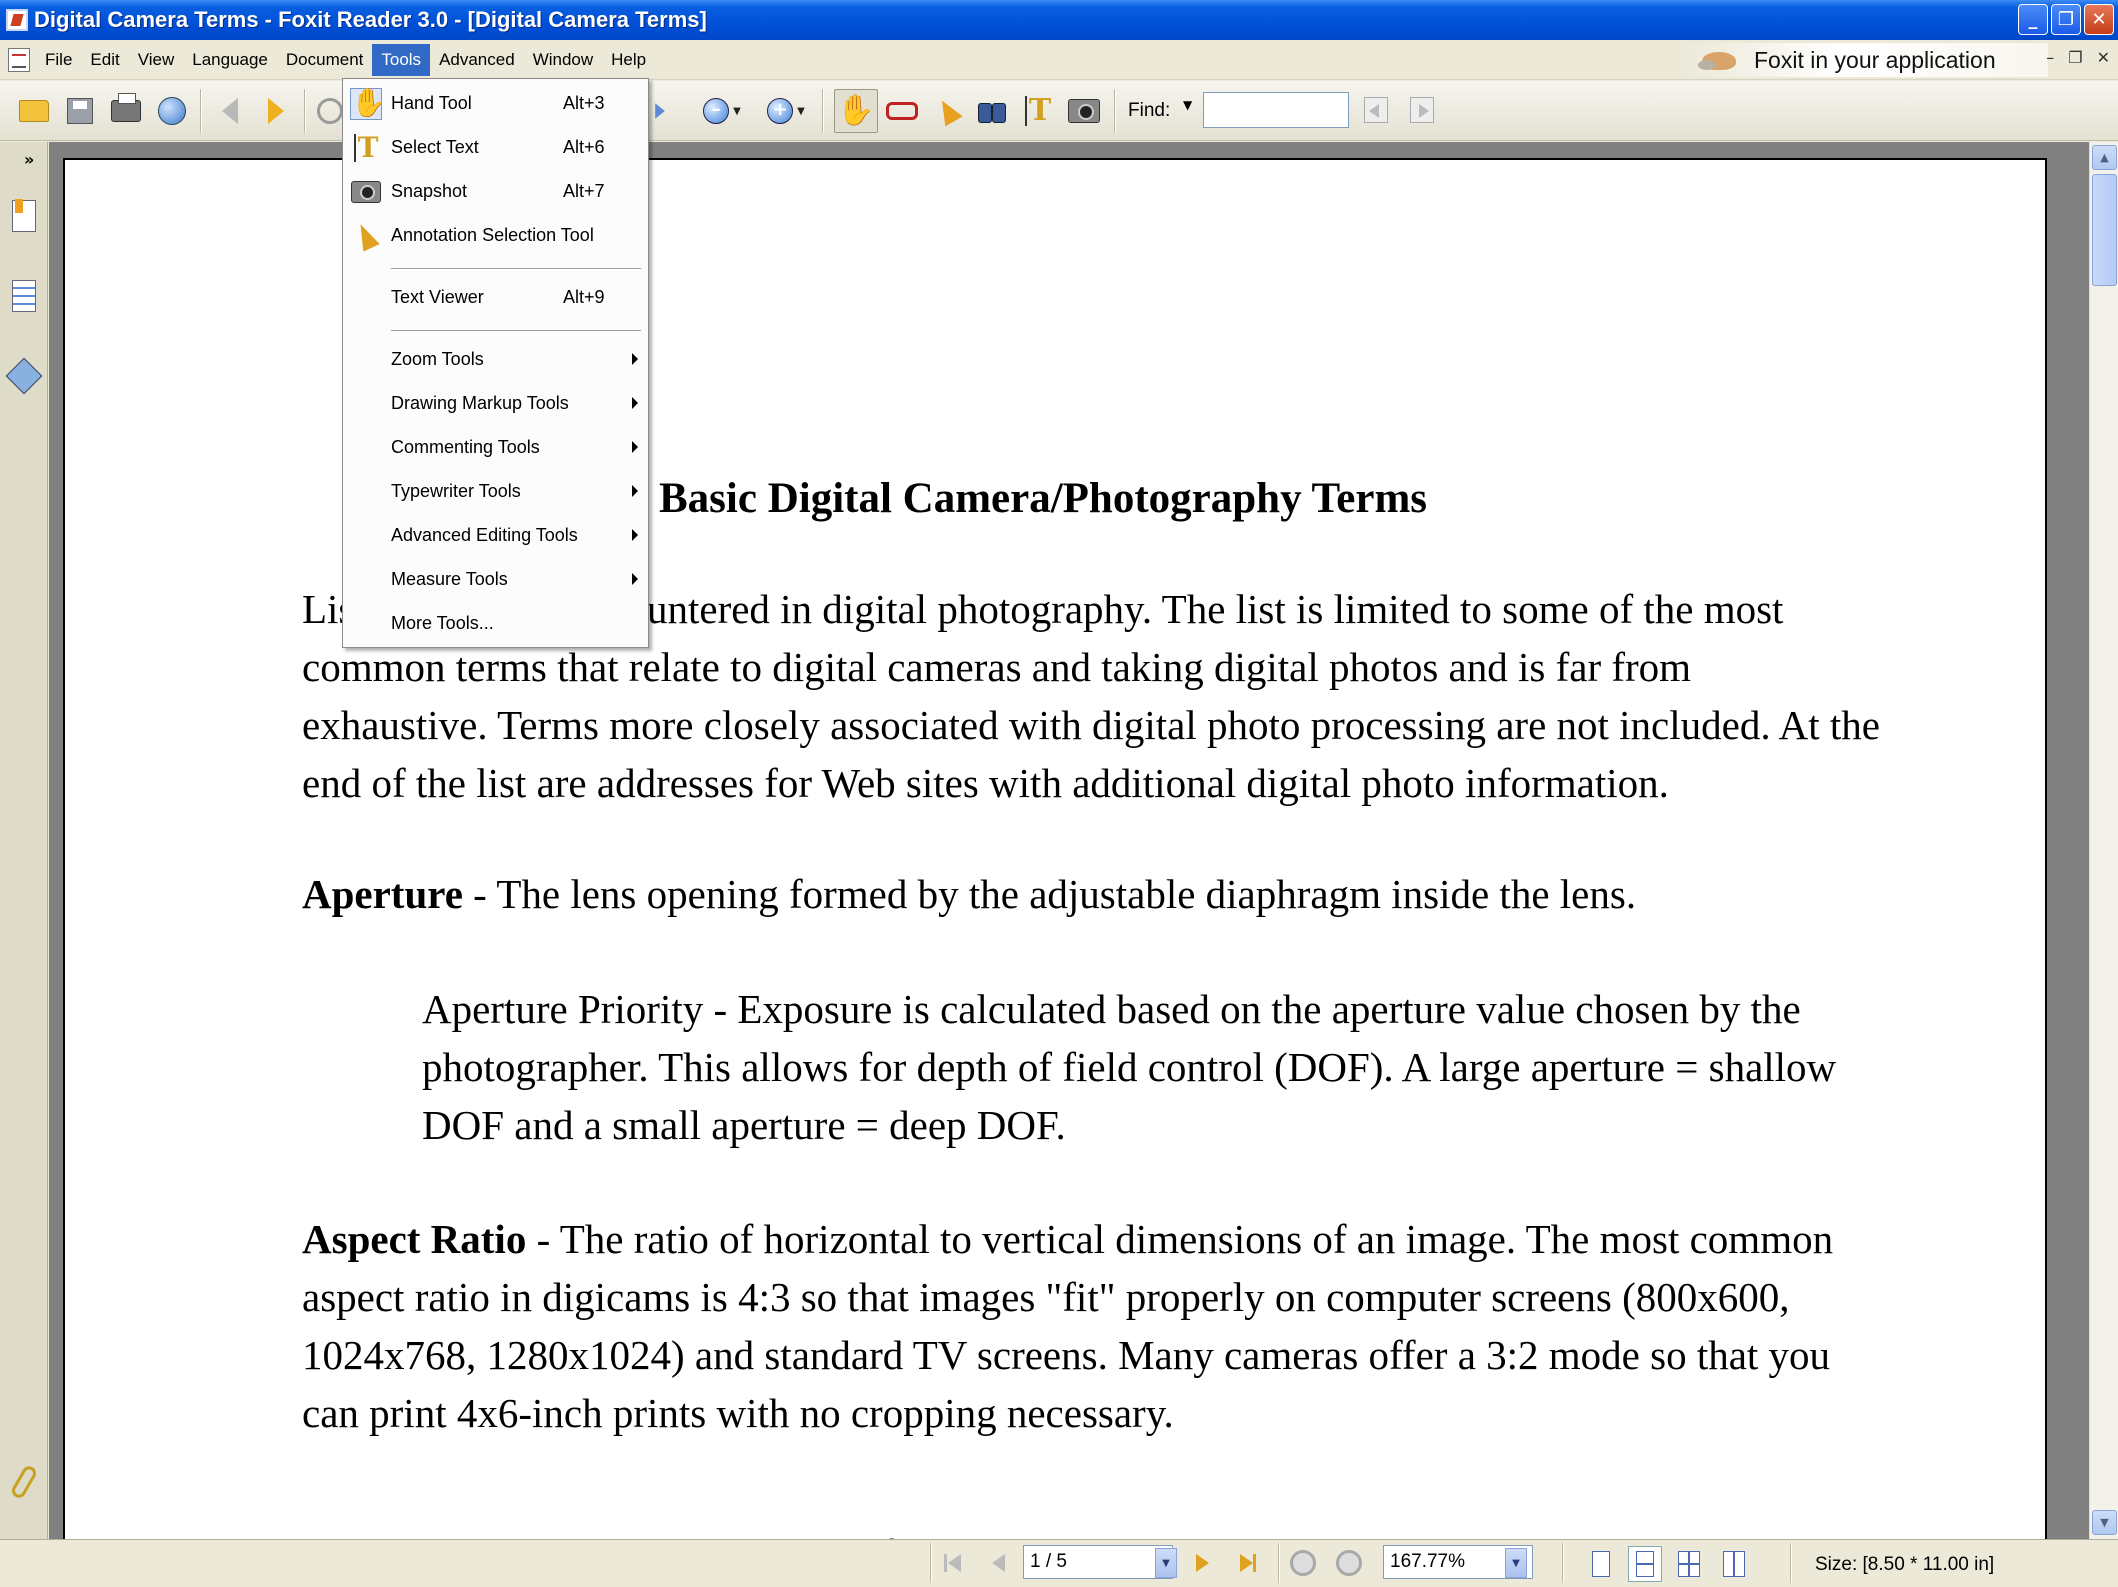  Describe the element at coordinates (628, 60) in the screenshot. I see `menu-help: Help` at that location.